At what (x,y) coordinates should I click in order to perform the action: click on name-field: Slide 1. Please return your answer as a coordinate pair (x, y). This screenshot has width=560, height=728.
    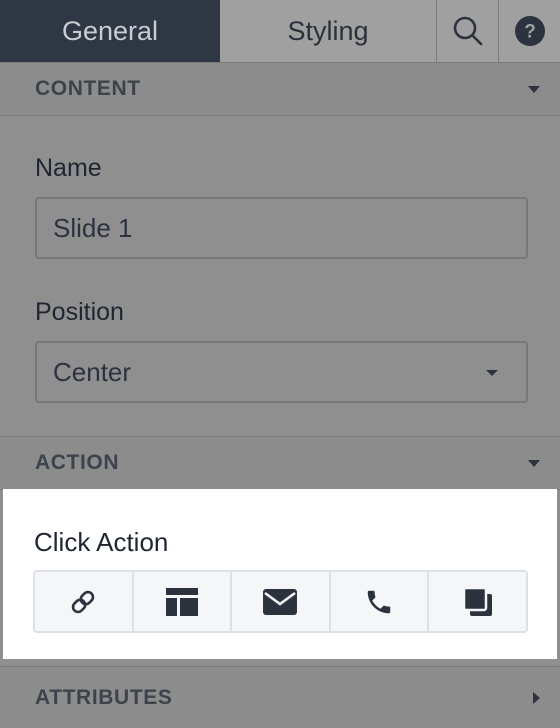
    Looking at the image, I should click on (281, 228).